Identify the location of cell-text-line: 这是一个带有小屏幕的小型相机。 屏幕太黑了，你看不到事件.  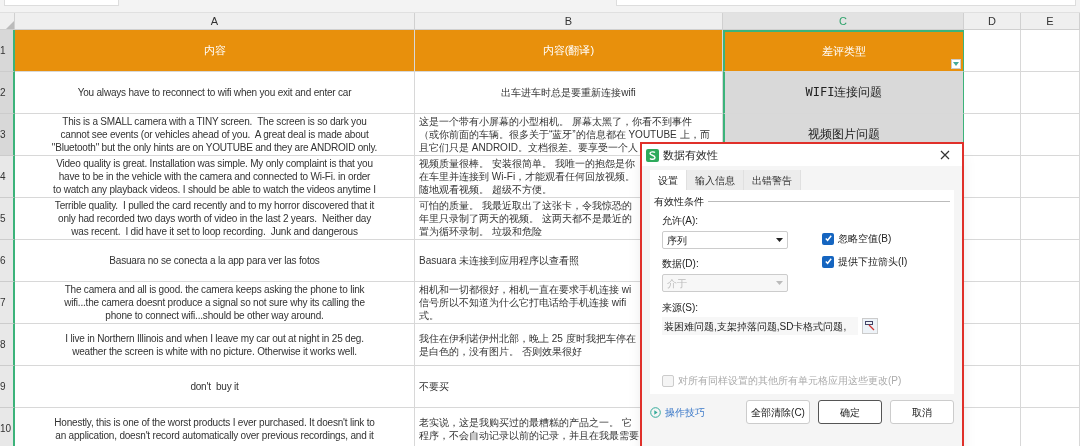
(555, 121).